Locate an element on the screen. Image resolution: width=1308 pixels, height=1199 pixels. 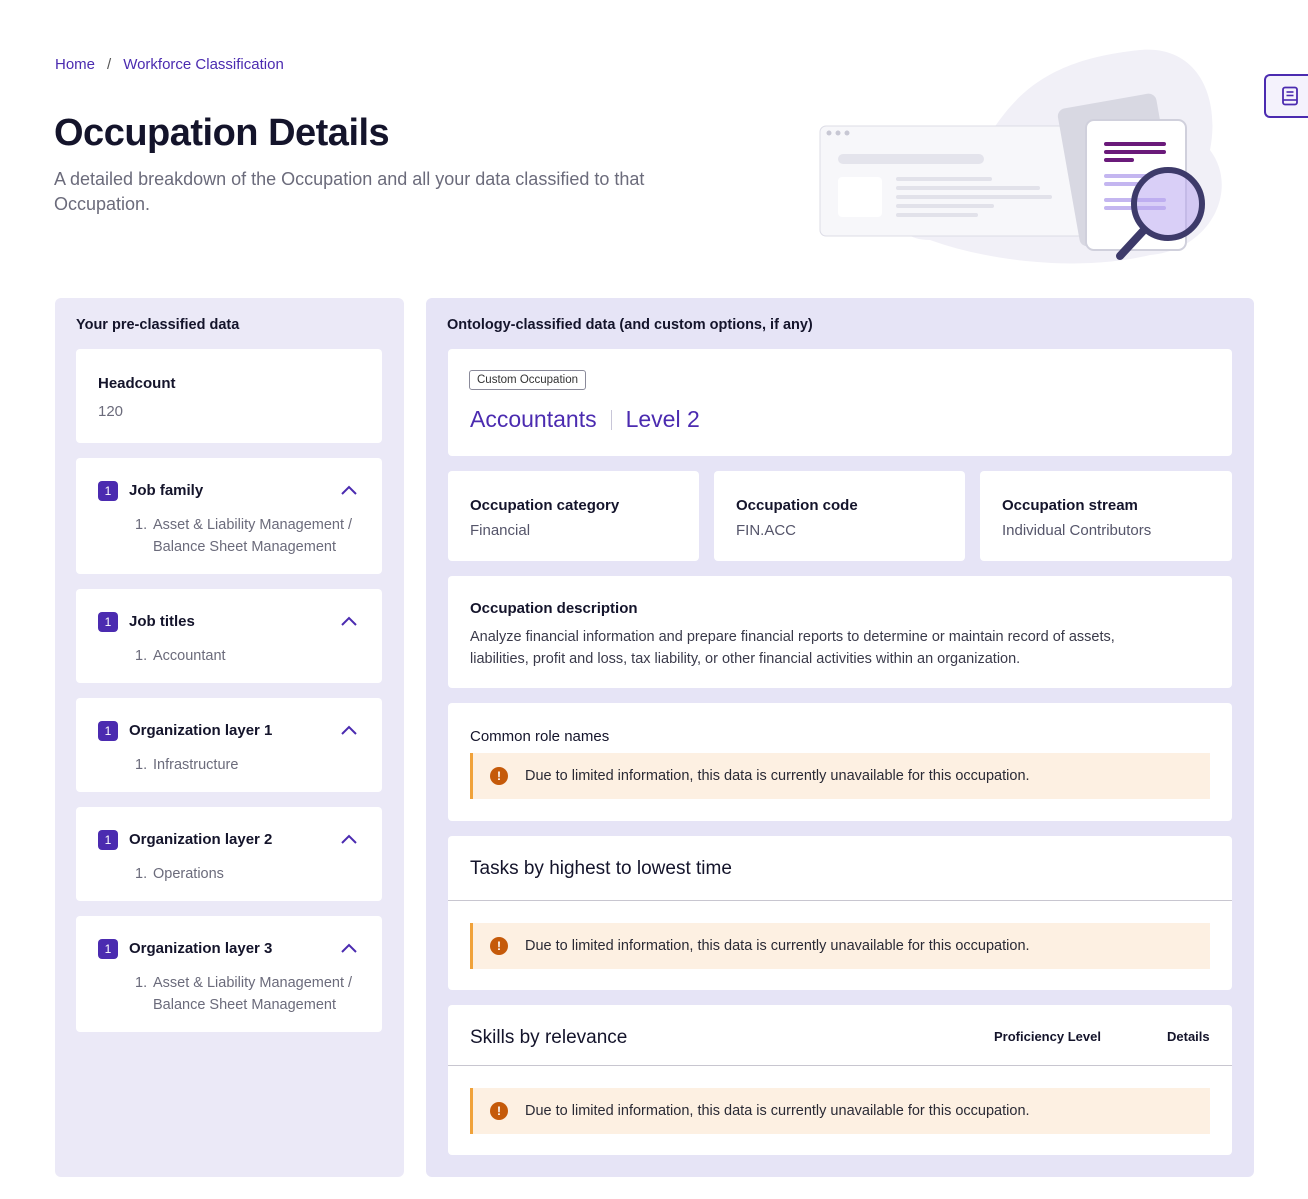
breadcrumb-home-link: Home is located at coordinates (75, 64).